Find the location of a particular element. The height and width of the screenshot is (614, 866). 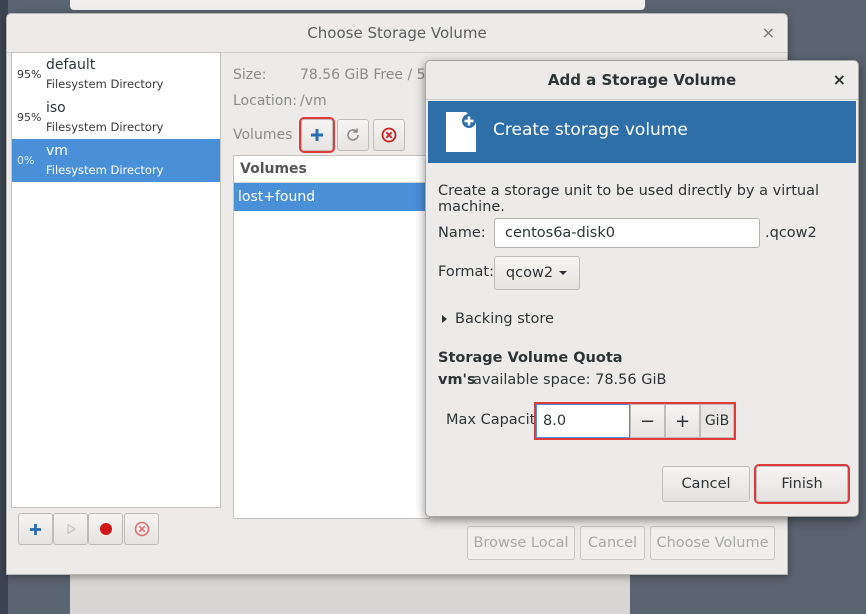

browse-local-button: Browse Local is located at coordinates (521, 543).